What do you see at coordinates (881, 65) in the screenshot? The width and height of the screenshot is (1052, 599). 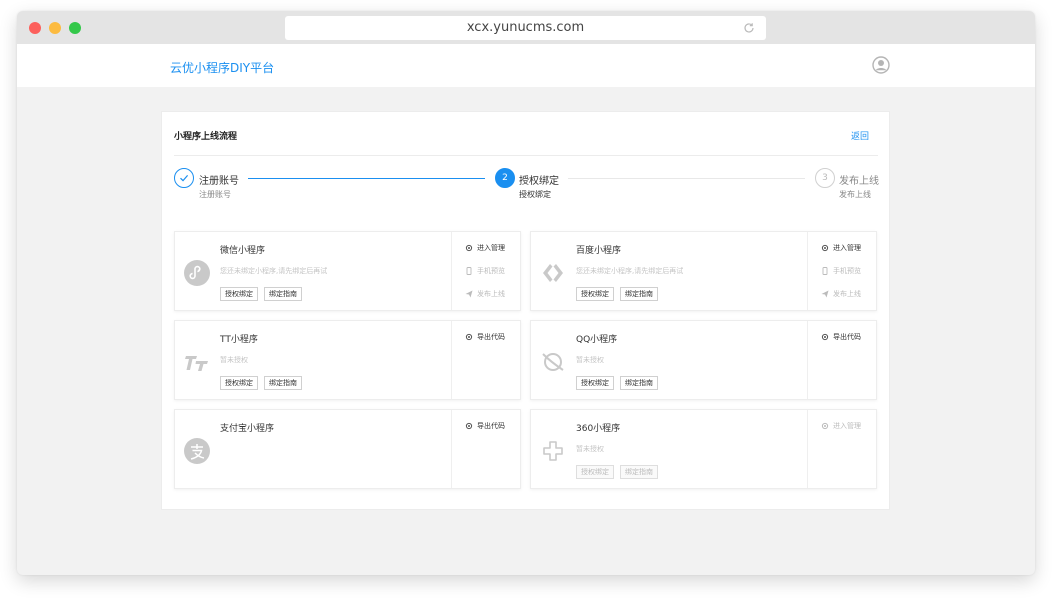 I see `user-avatar-icon` at bounding box center [881, 65].